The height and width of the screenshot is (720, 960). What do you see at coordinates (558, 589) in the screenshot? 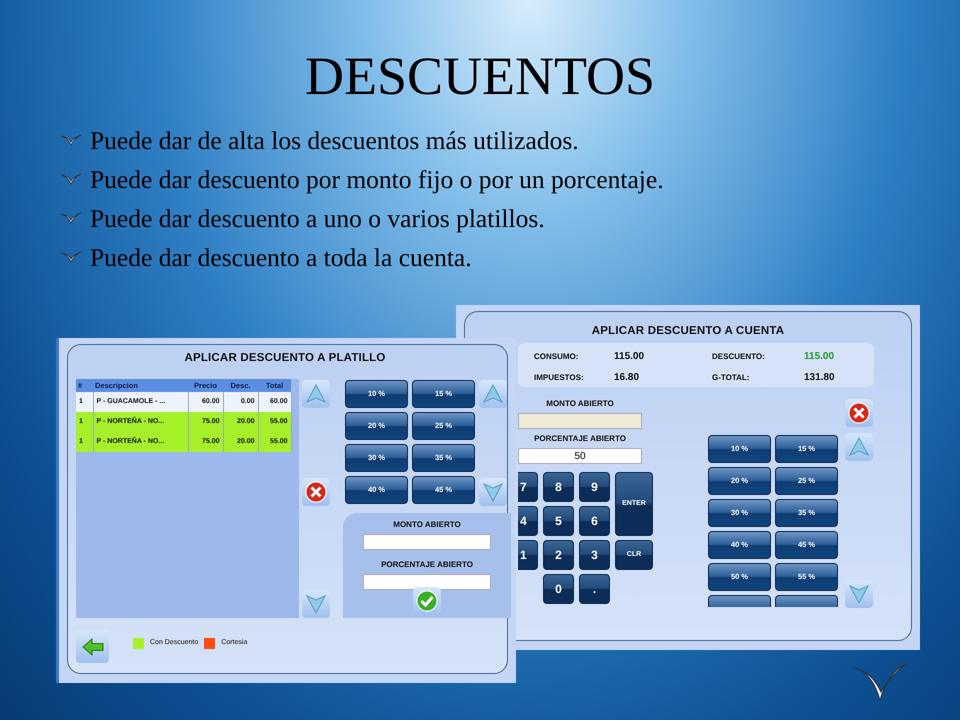
I see `keypad-key: 0` at bounding box center [558, 589].